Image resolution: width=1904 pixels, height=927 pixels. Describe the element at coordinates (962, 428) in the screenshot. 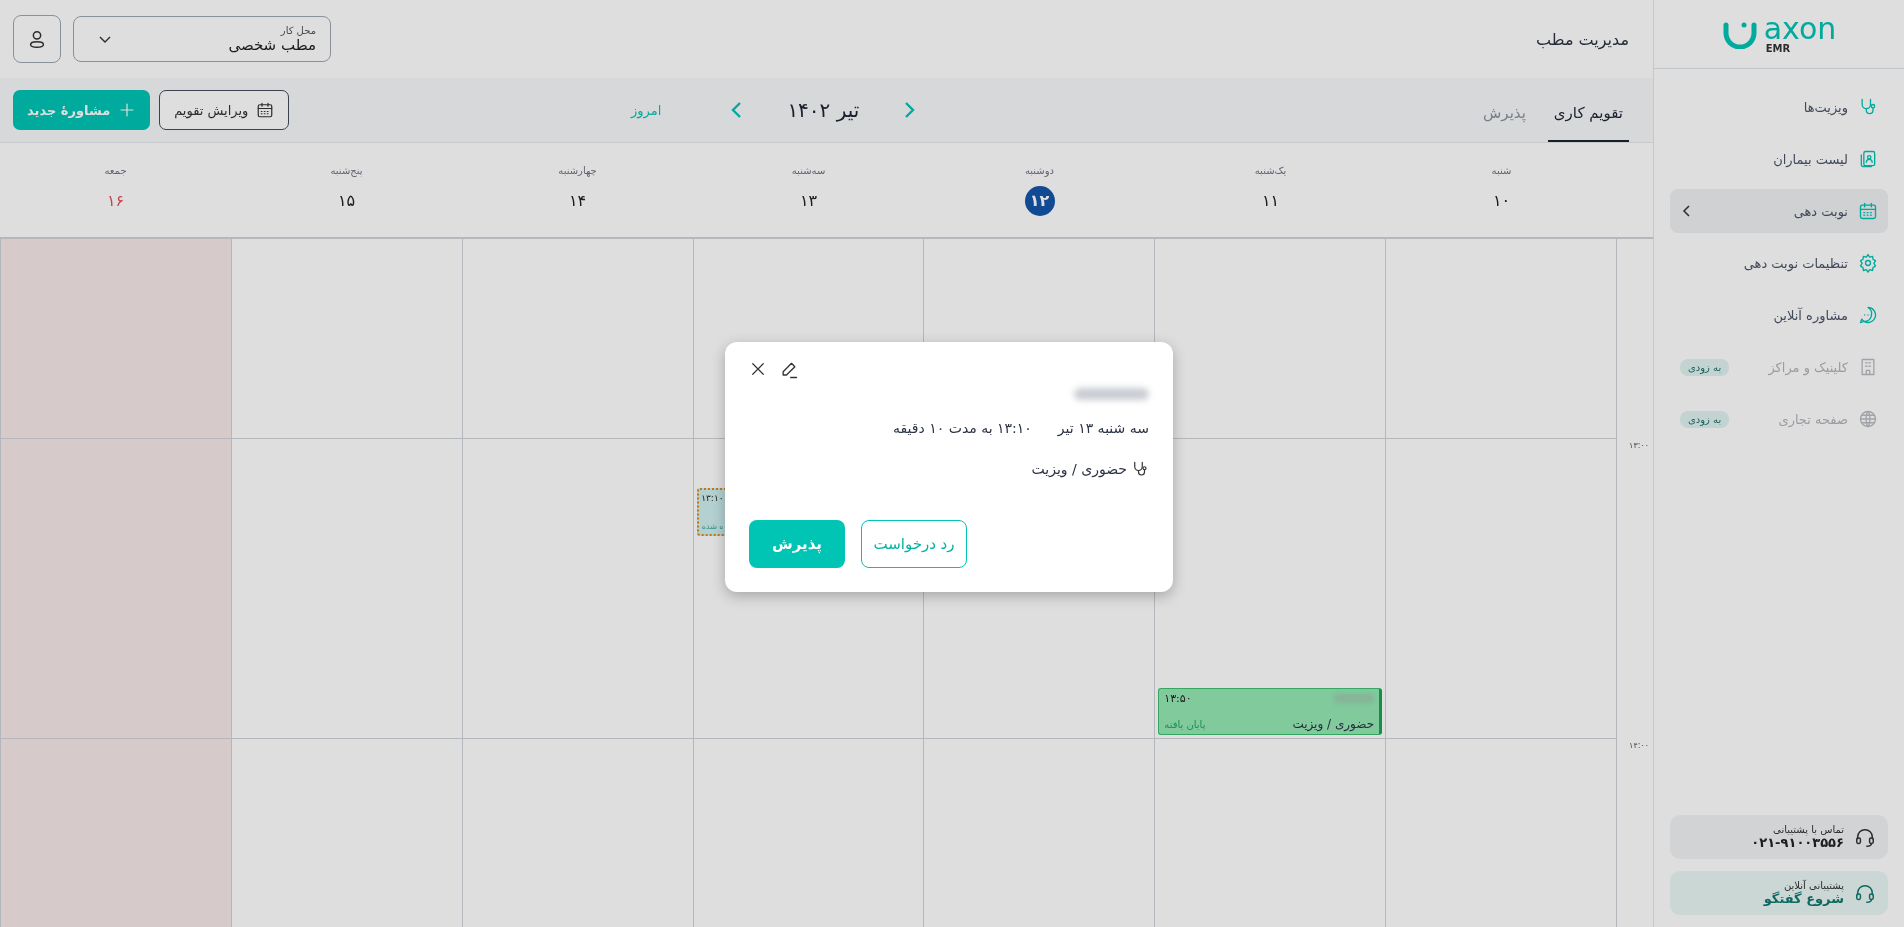

I see `appointment-time: ۱۳:۱۰ به مدت ۱۰ دقیقه` at that location.